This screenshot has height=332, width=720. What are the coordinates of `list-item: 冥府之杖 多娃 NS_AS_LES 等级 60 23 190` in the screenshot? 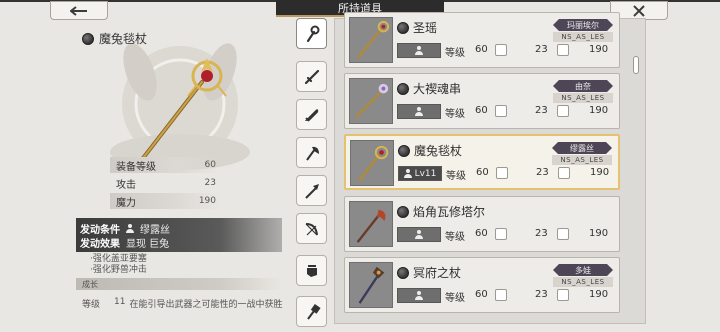 It's located at (482, 285).